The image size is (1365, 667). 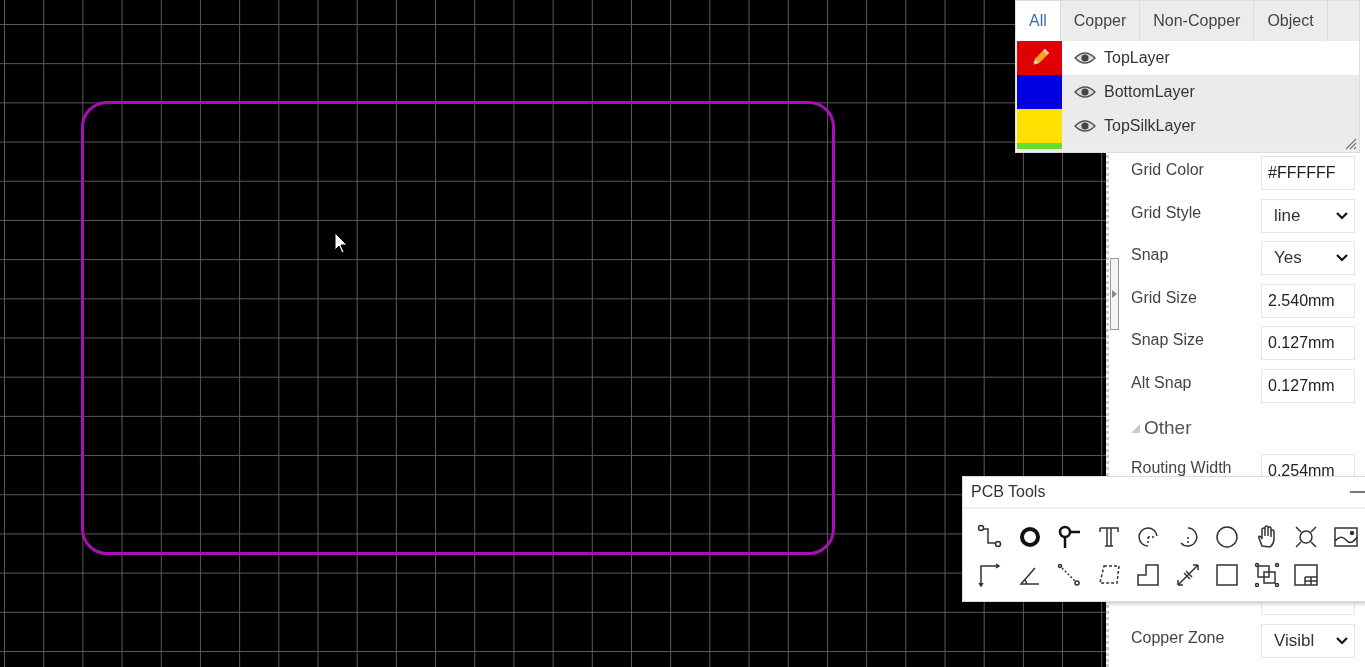 I want to click on cursor-icon, so click(x=341, y=243).